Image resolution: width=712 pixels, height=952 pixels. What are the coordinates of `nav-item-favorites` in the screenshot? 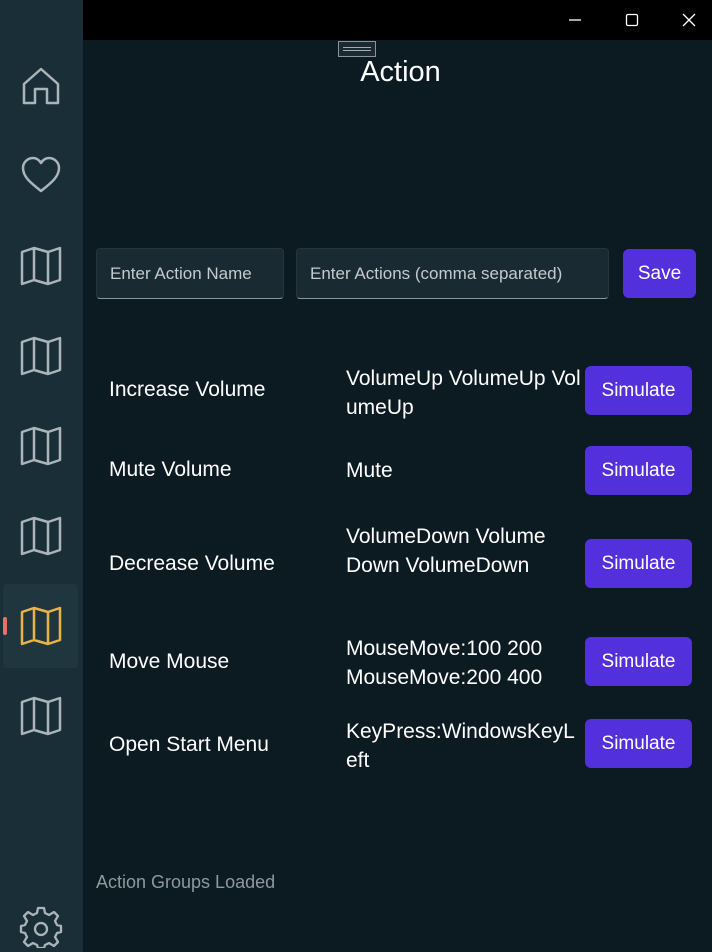 It's located at (40, 176).